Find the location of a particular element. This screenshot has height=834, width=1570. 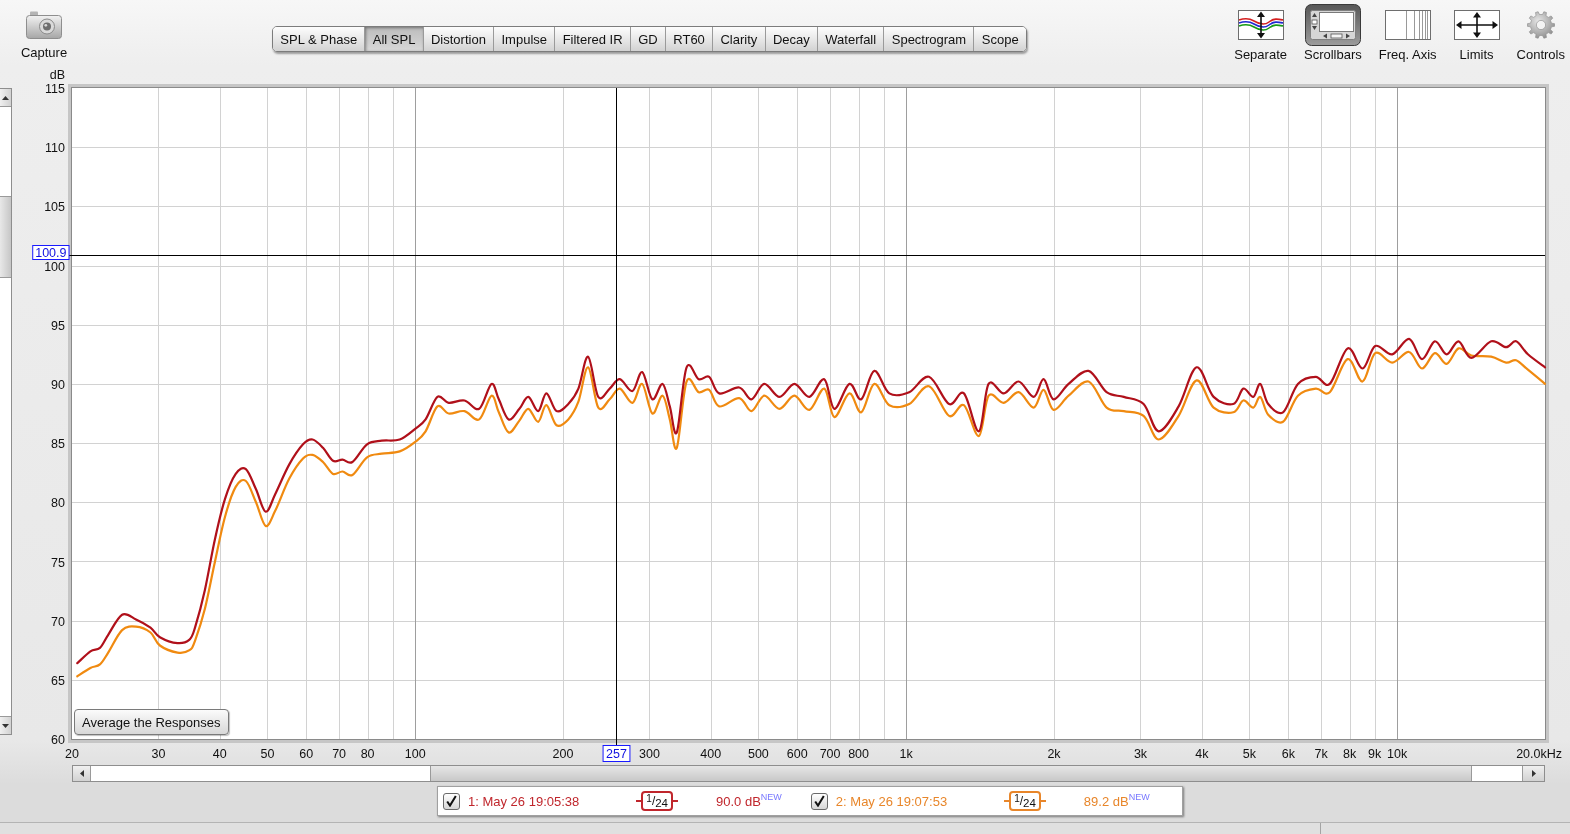

horizontal-scrollbar is located at coordinates (808, 773).